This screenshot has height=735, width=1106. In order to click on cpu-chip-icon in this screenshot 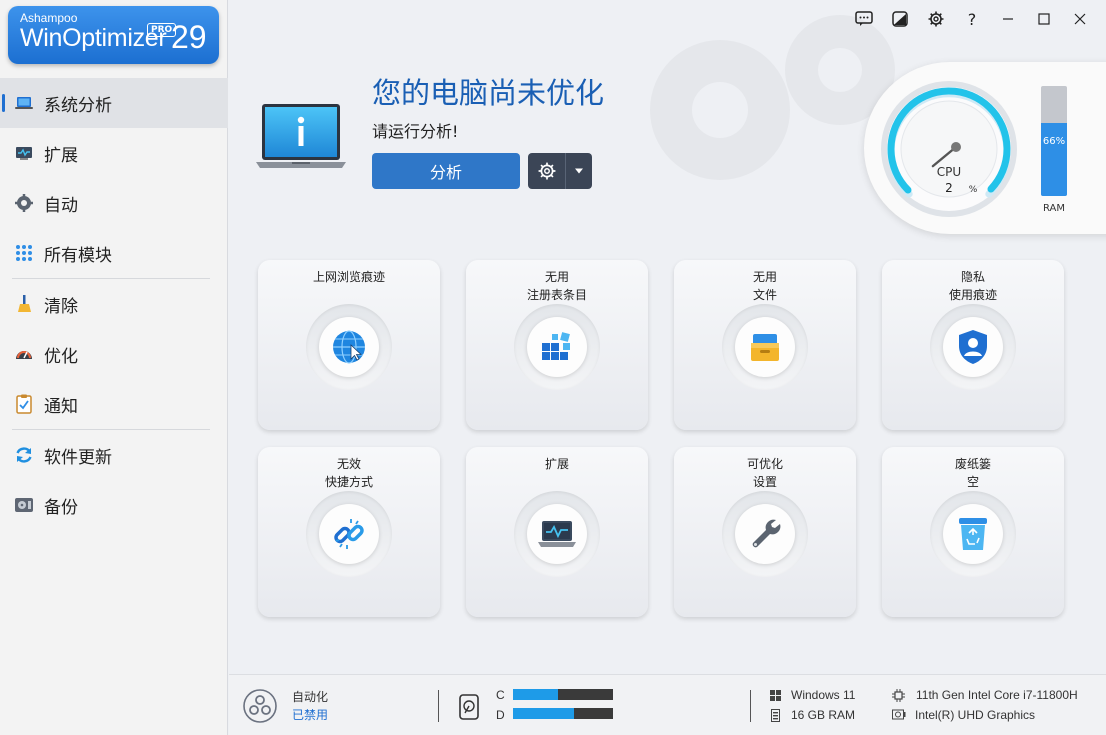, I will do `click(898, 695)`.